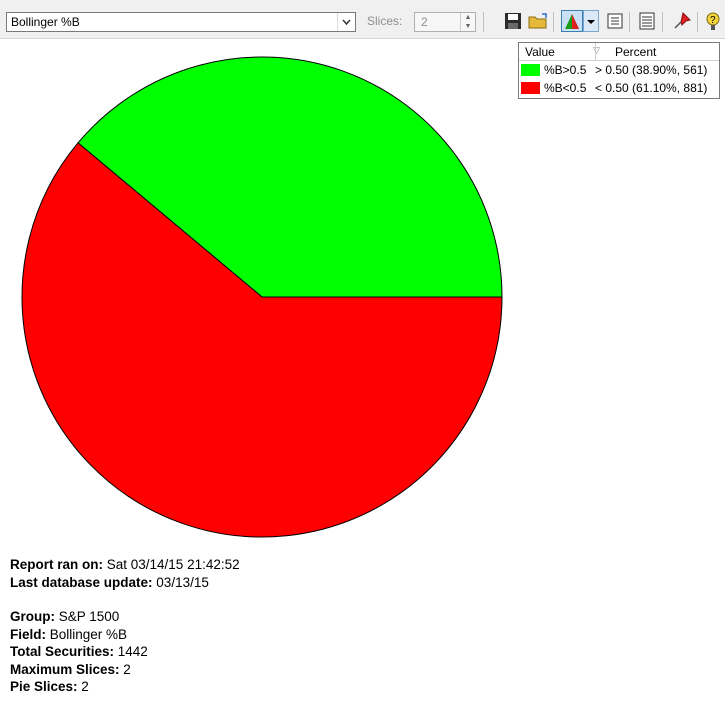 This screenshot has height=716, width=725. What do you see at coordinates (62, 651) in the screenshot?
I see `total-securities-label: Total Securities:` at bounding box center [62, 651].